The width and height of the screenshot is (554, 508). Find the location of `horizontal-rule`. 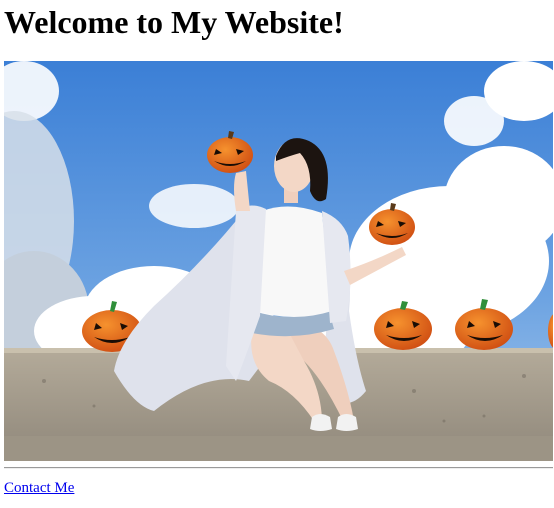

horizontal-rule is located at coordinates (278, 468).